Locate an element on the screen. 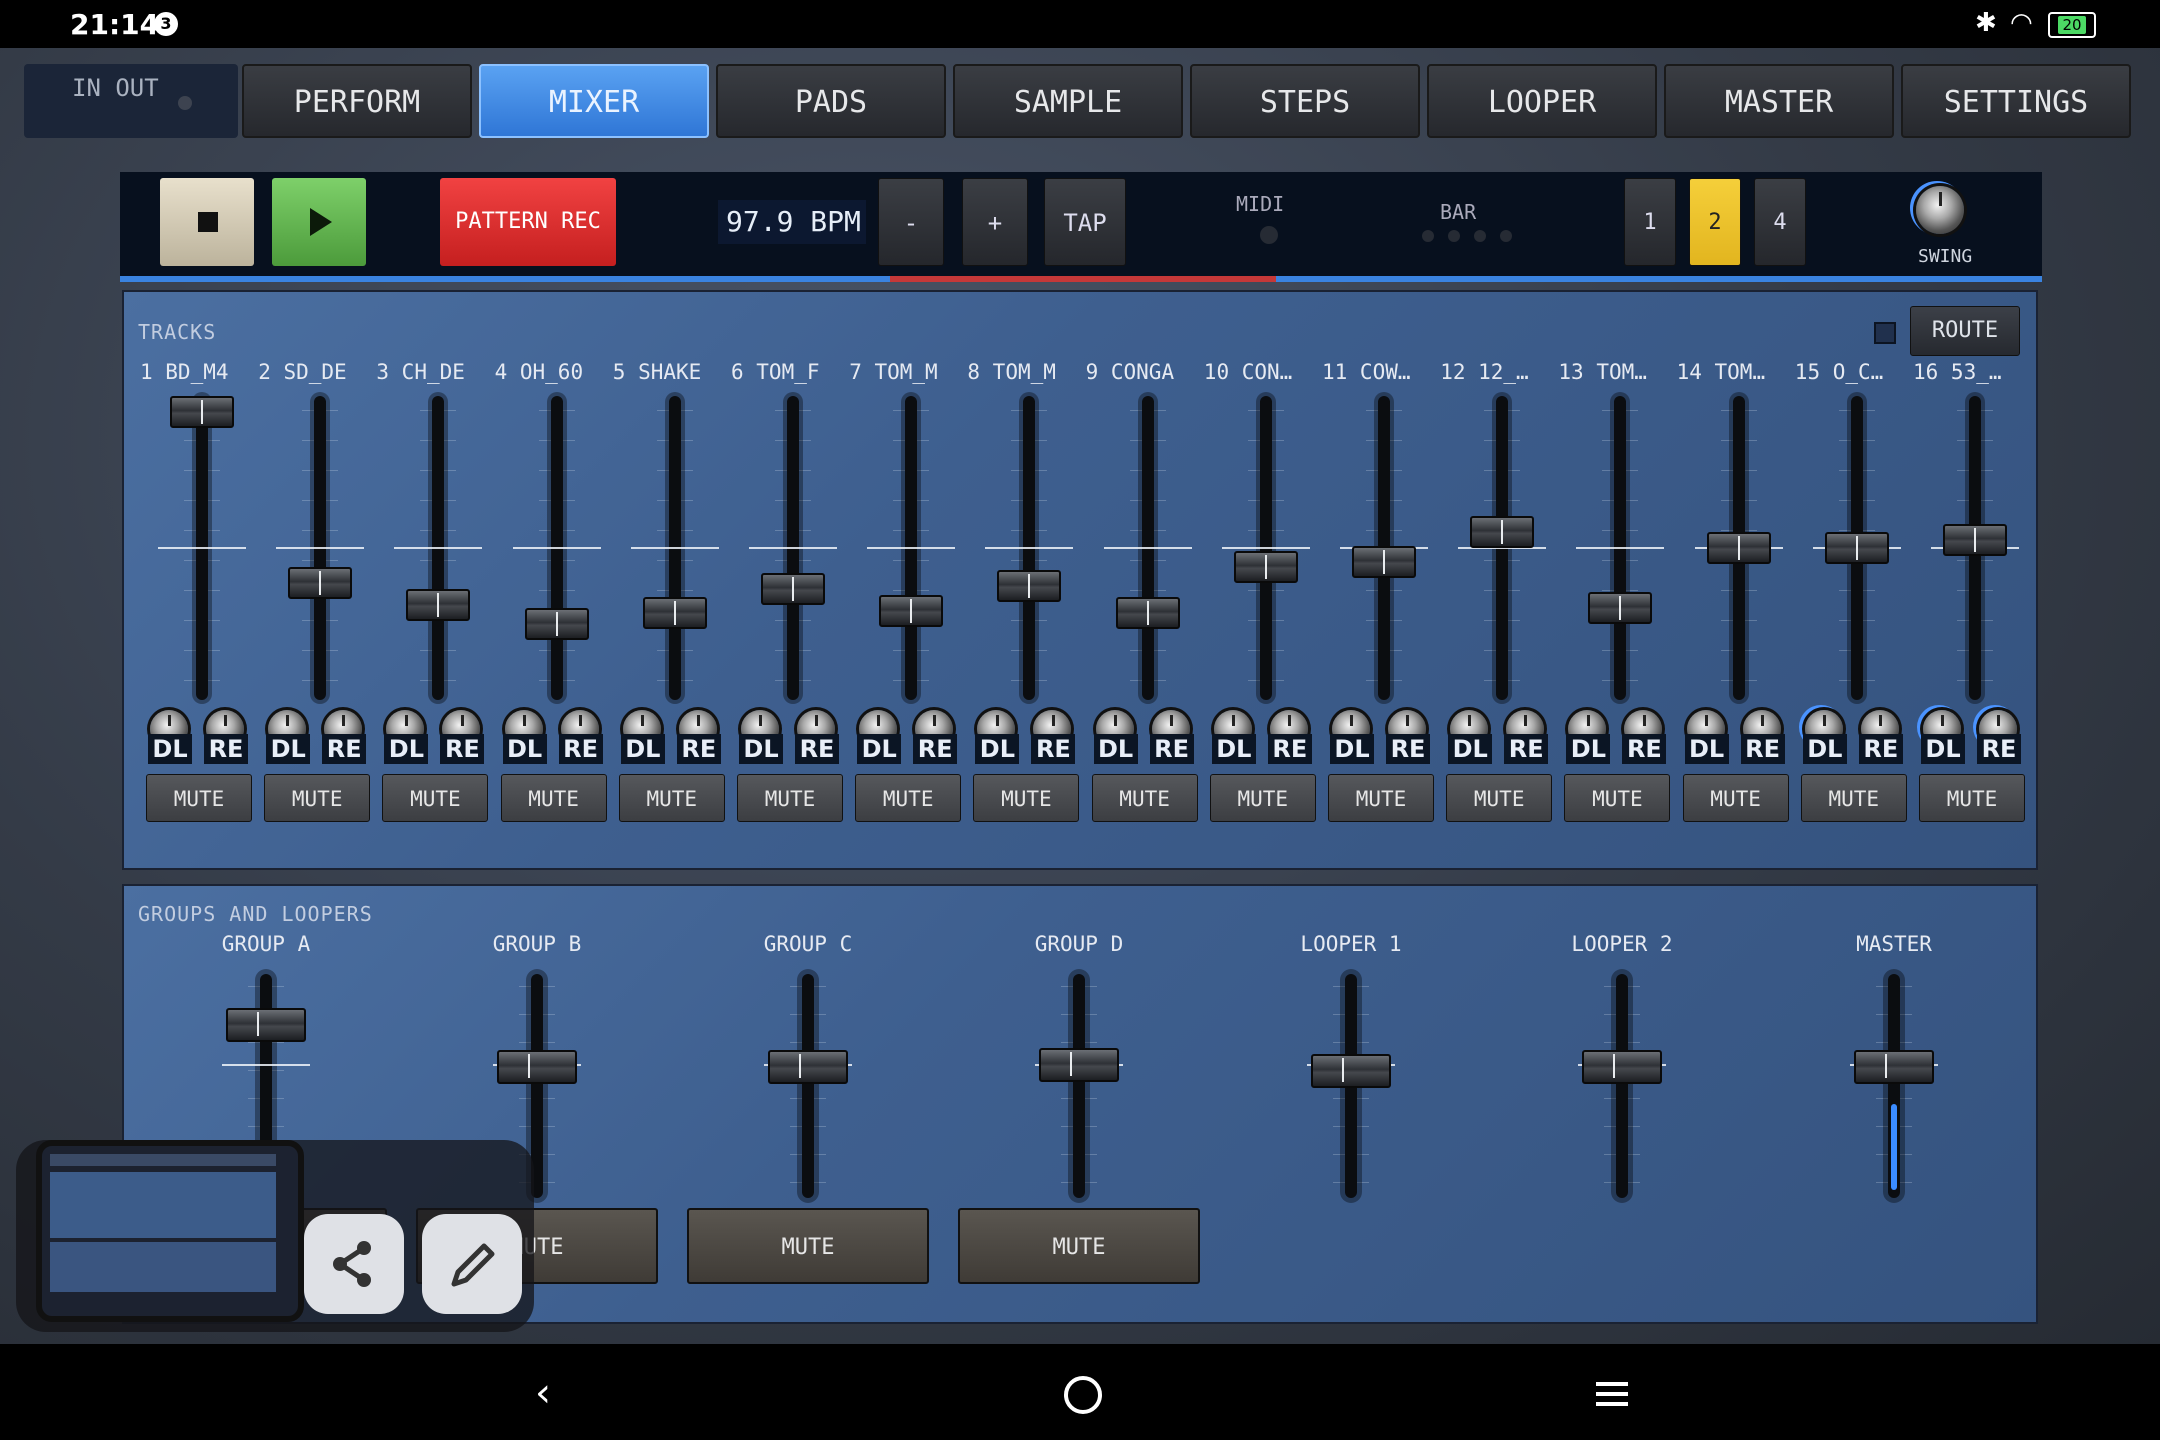  tab-pads: PADS is located at coordinates (831, 101).